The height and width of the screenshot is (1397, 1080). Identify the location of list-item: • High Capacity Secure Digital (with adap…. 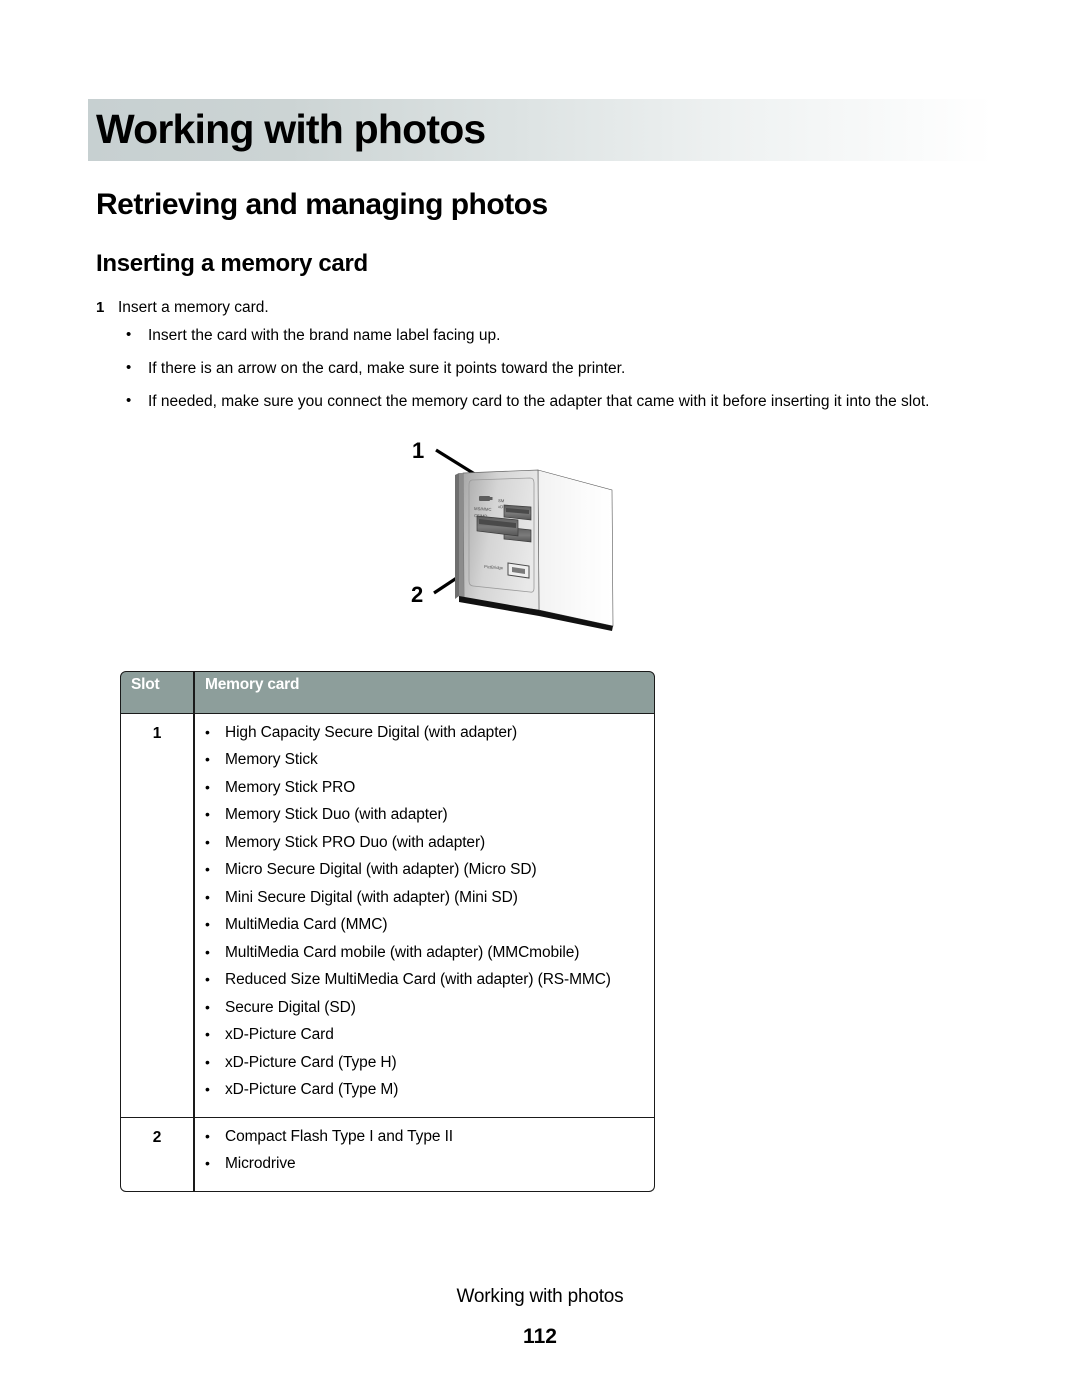
(426, 733).